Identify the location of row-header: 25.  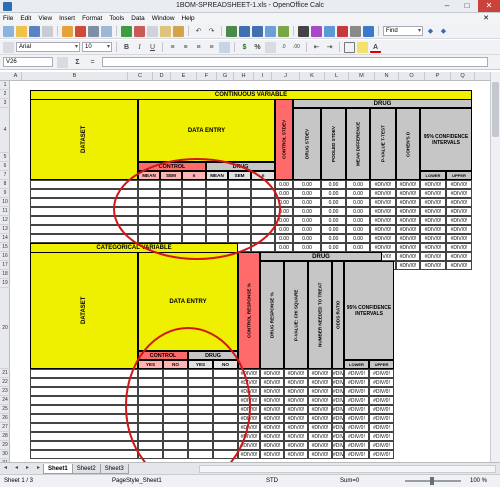
(5, 409).